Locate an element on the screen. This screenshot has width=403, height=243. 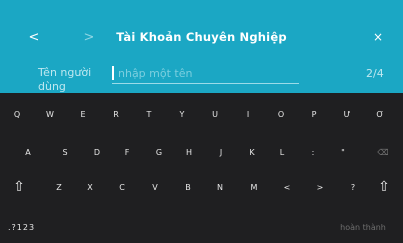
keyboard-row-3: ⇧ Z X C V B N M < > ? ⇧ is located at coordinates (201, 187).